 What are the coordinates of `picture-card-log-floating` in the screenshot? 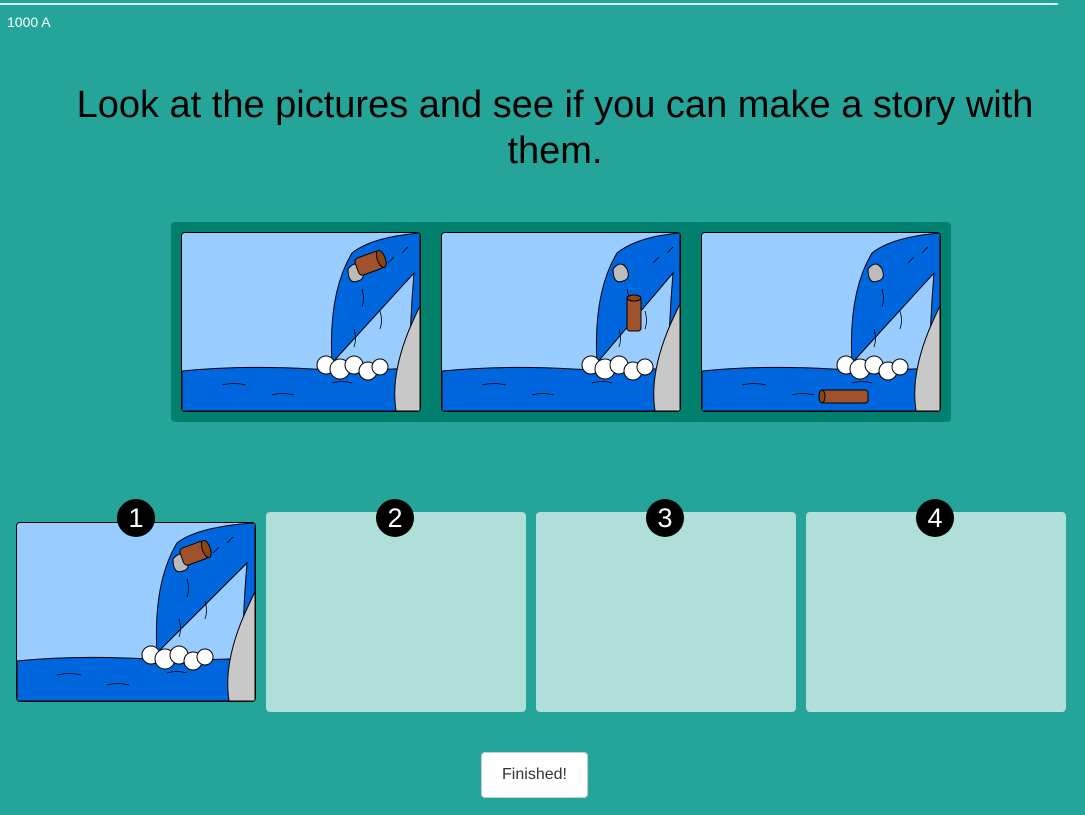 It's located at (821, 322).